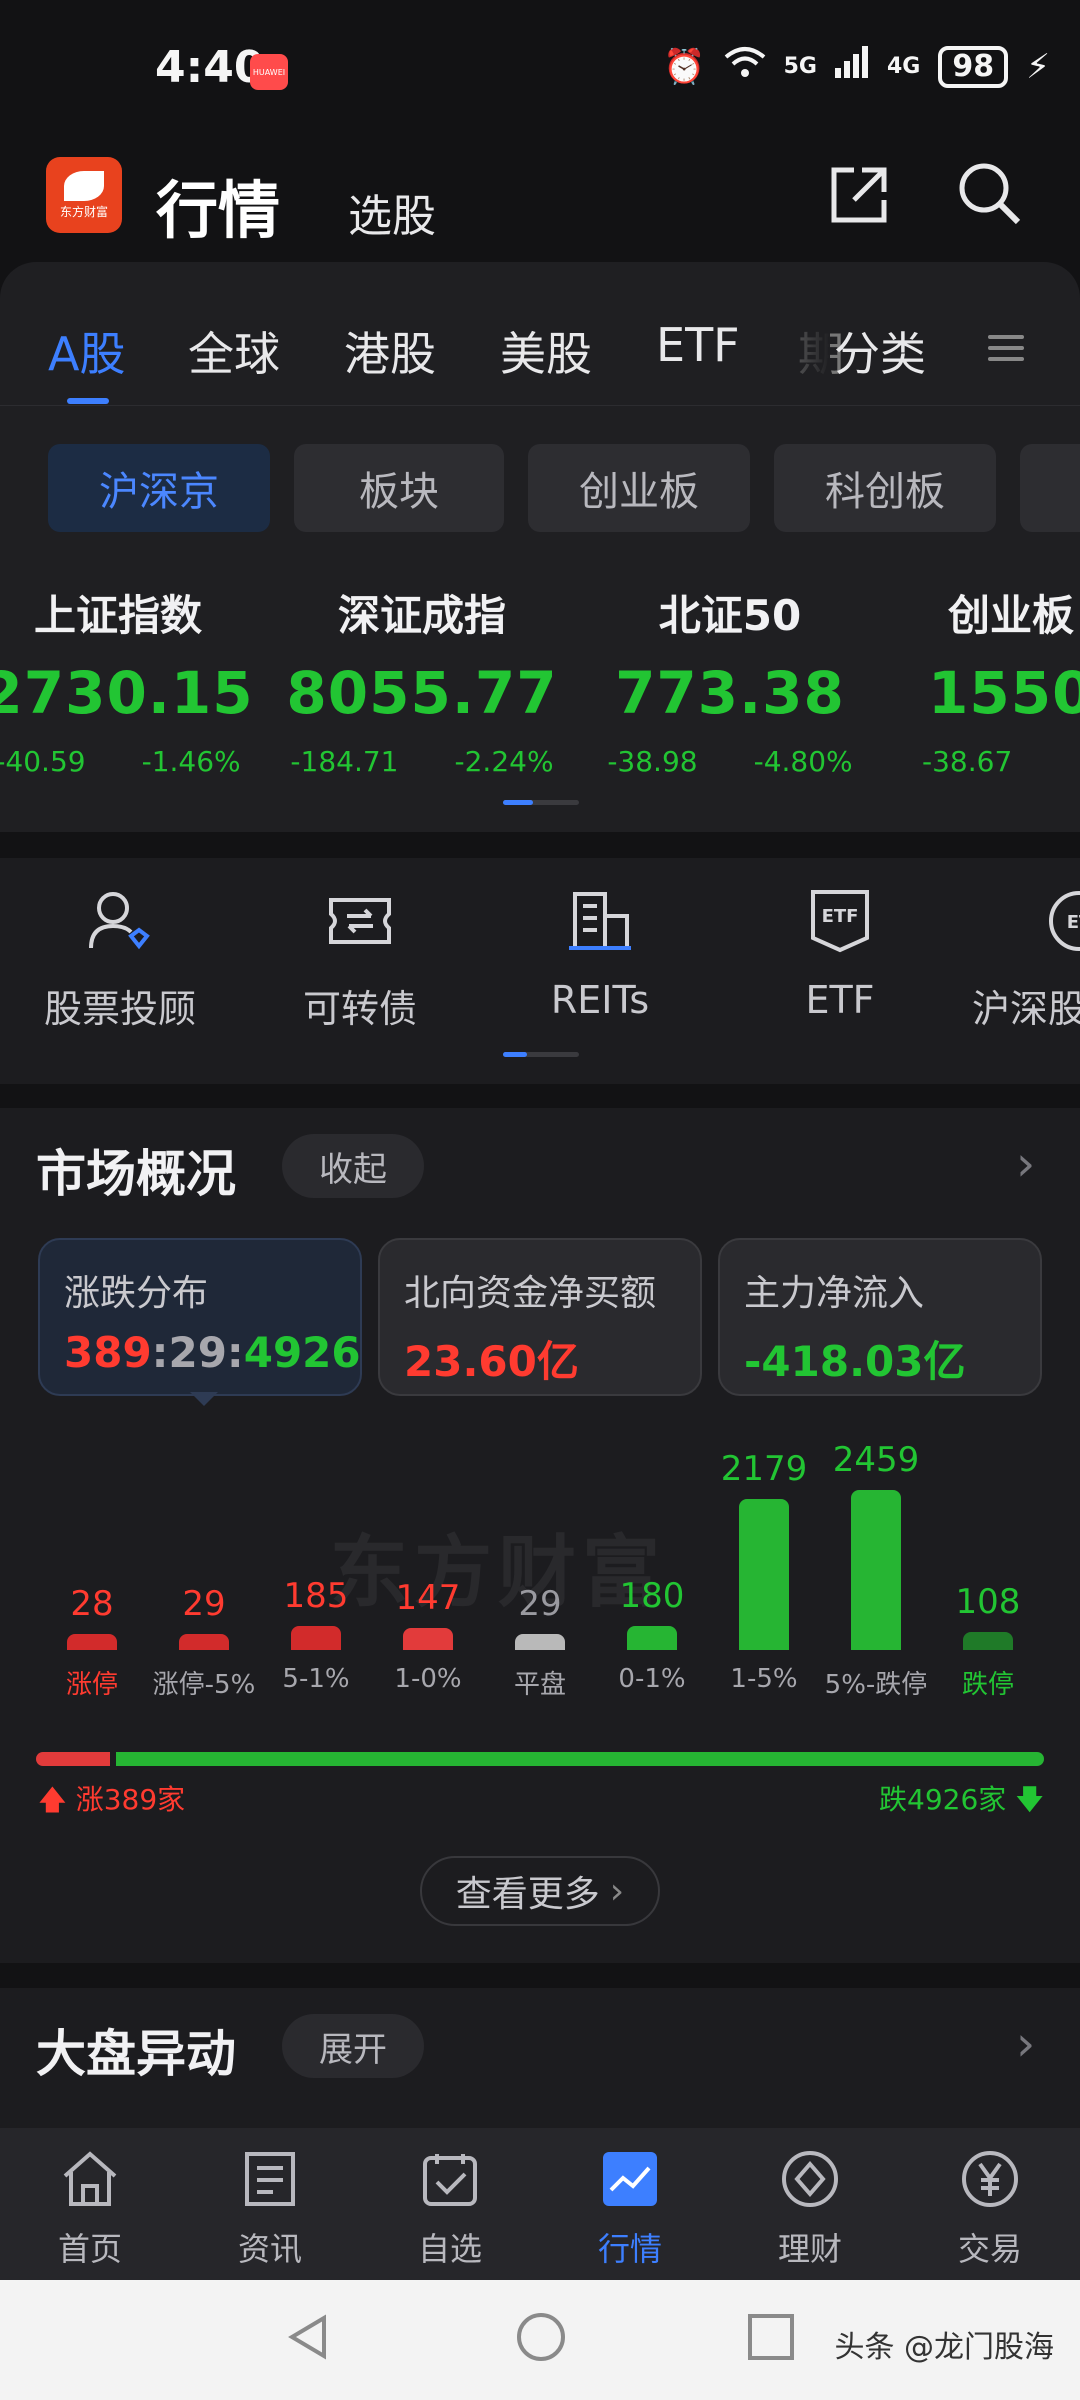 The image size is (1080, 2400). I want to click on status-bar: 4:40 HUAWEI ⏰ 5G 4G 98 ⚡, so click(540, 70).